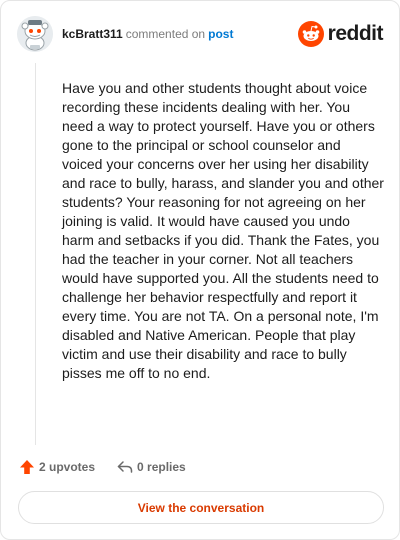  I want to click on thread-line, so click(35, 254).